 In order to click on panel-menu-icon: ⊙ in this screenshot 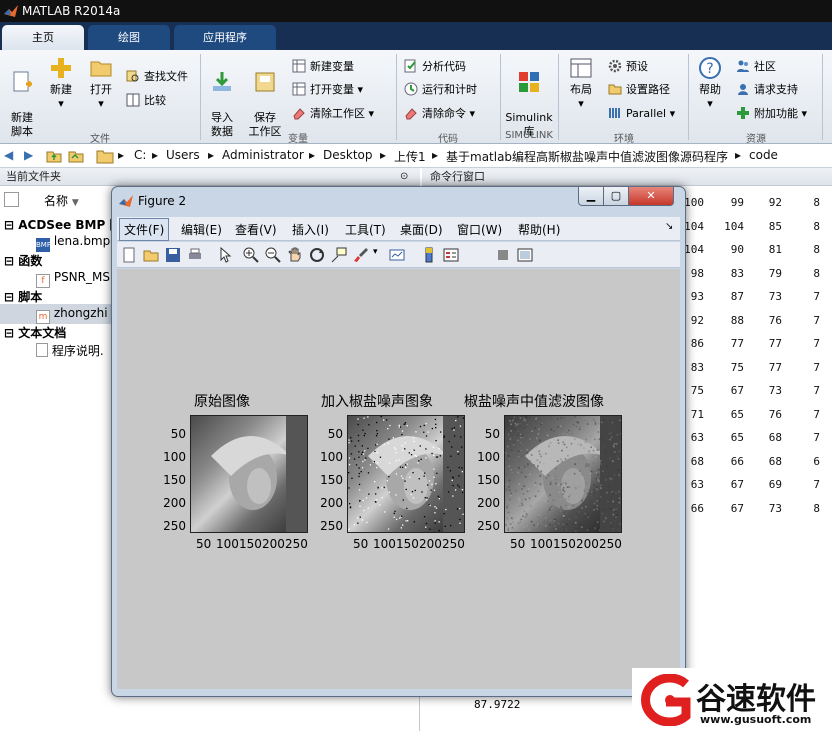, I will do `click(404, 176)`.